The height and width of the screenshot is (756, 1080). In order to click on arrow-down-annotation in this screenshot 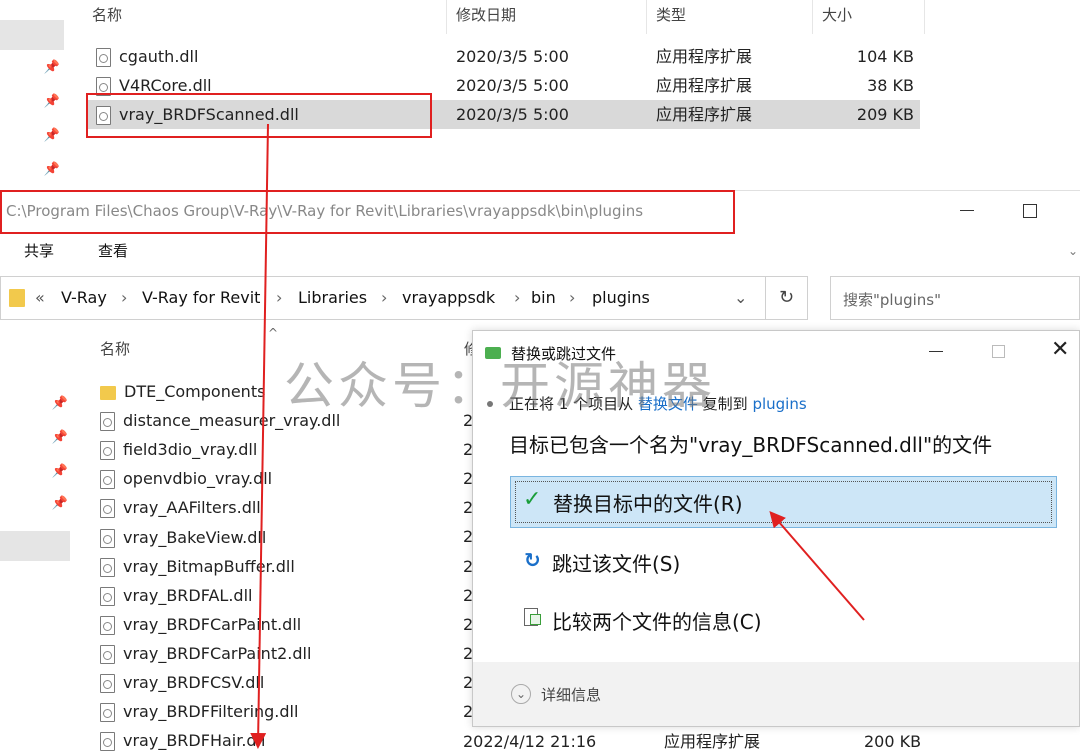, I will do `click(259, 436)`.